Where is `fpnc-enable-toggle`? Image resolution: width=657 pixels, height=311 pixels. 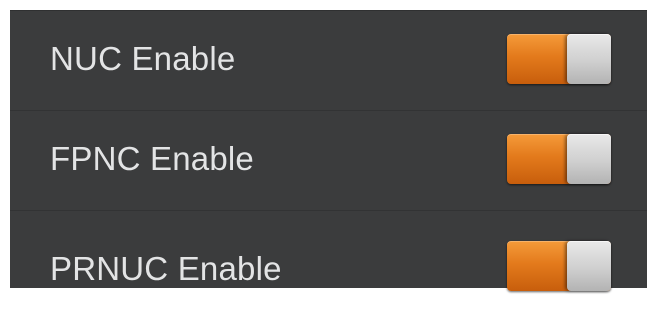 fpnc-enable-toggle is located at coordinates (559, 159).